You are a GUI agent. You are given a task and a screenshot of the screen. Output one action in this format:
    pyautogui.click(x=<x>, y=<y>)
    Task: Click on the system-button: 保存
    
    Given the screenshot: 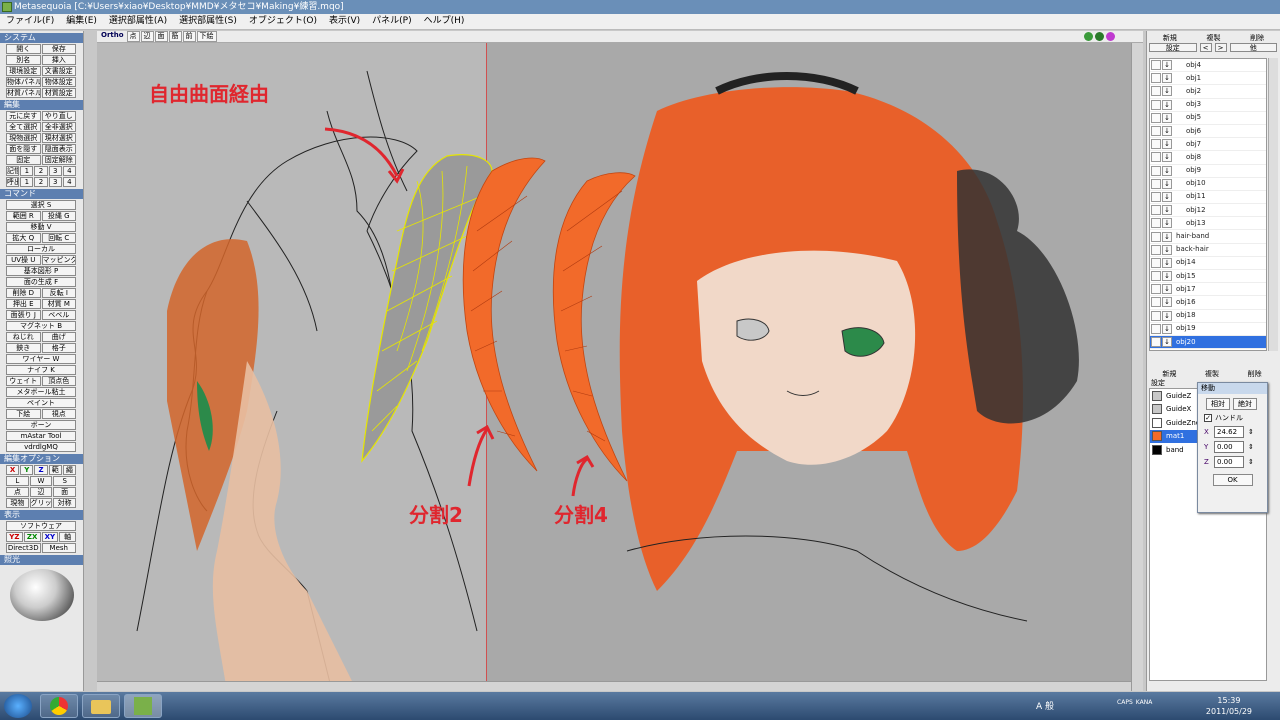 What is the action you would take?
    pyautogui.click(x=58, y=49)
    